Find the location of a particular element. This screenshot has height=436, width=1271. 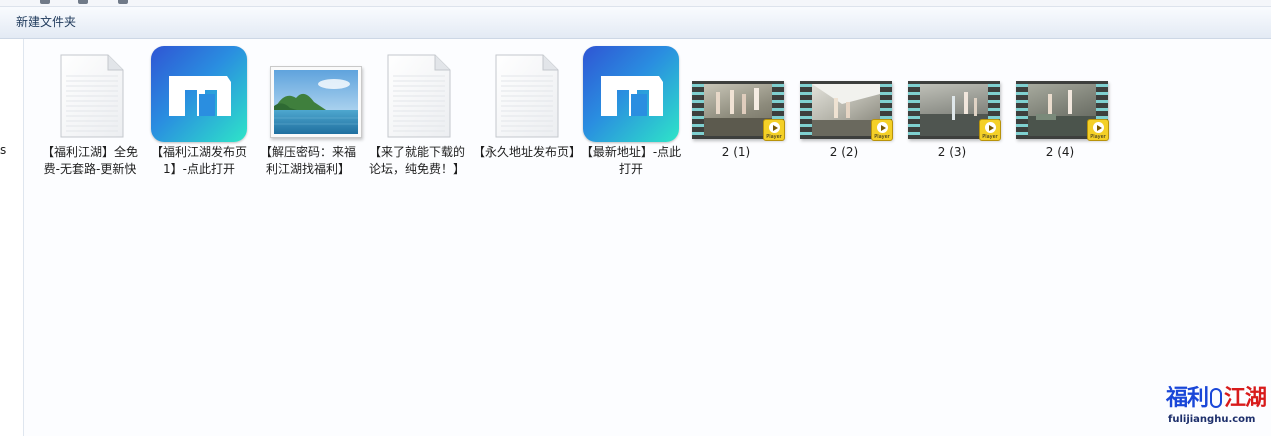

file-item: 【解压密码：来福利江湖找福利】 is located at coordinates (309, 122).